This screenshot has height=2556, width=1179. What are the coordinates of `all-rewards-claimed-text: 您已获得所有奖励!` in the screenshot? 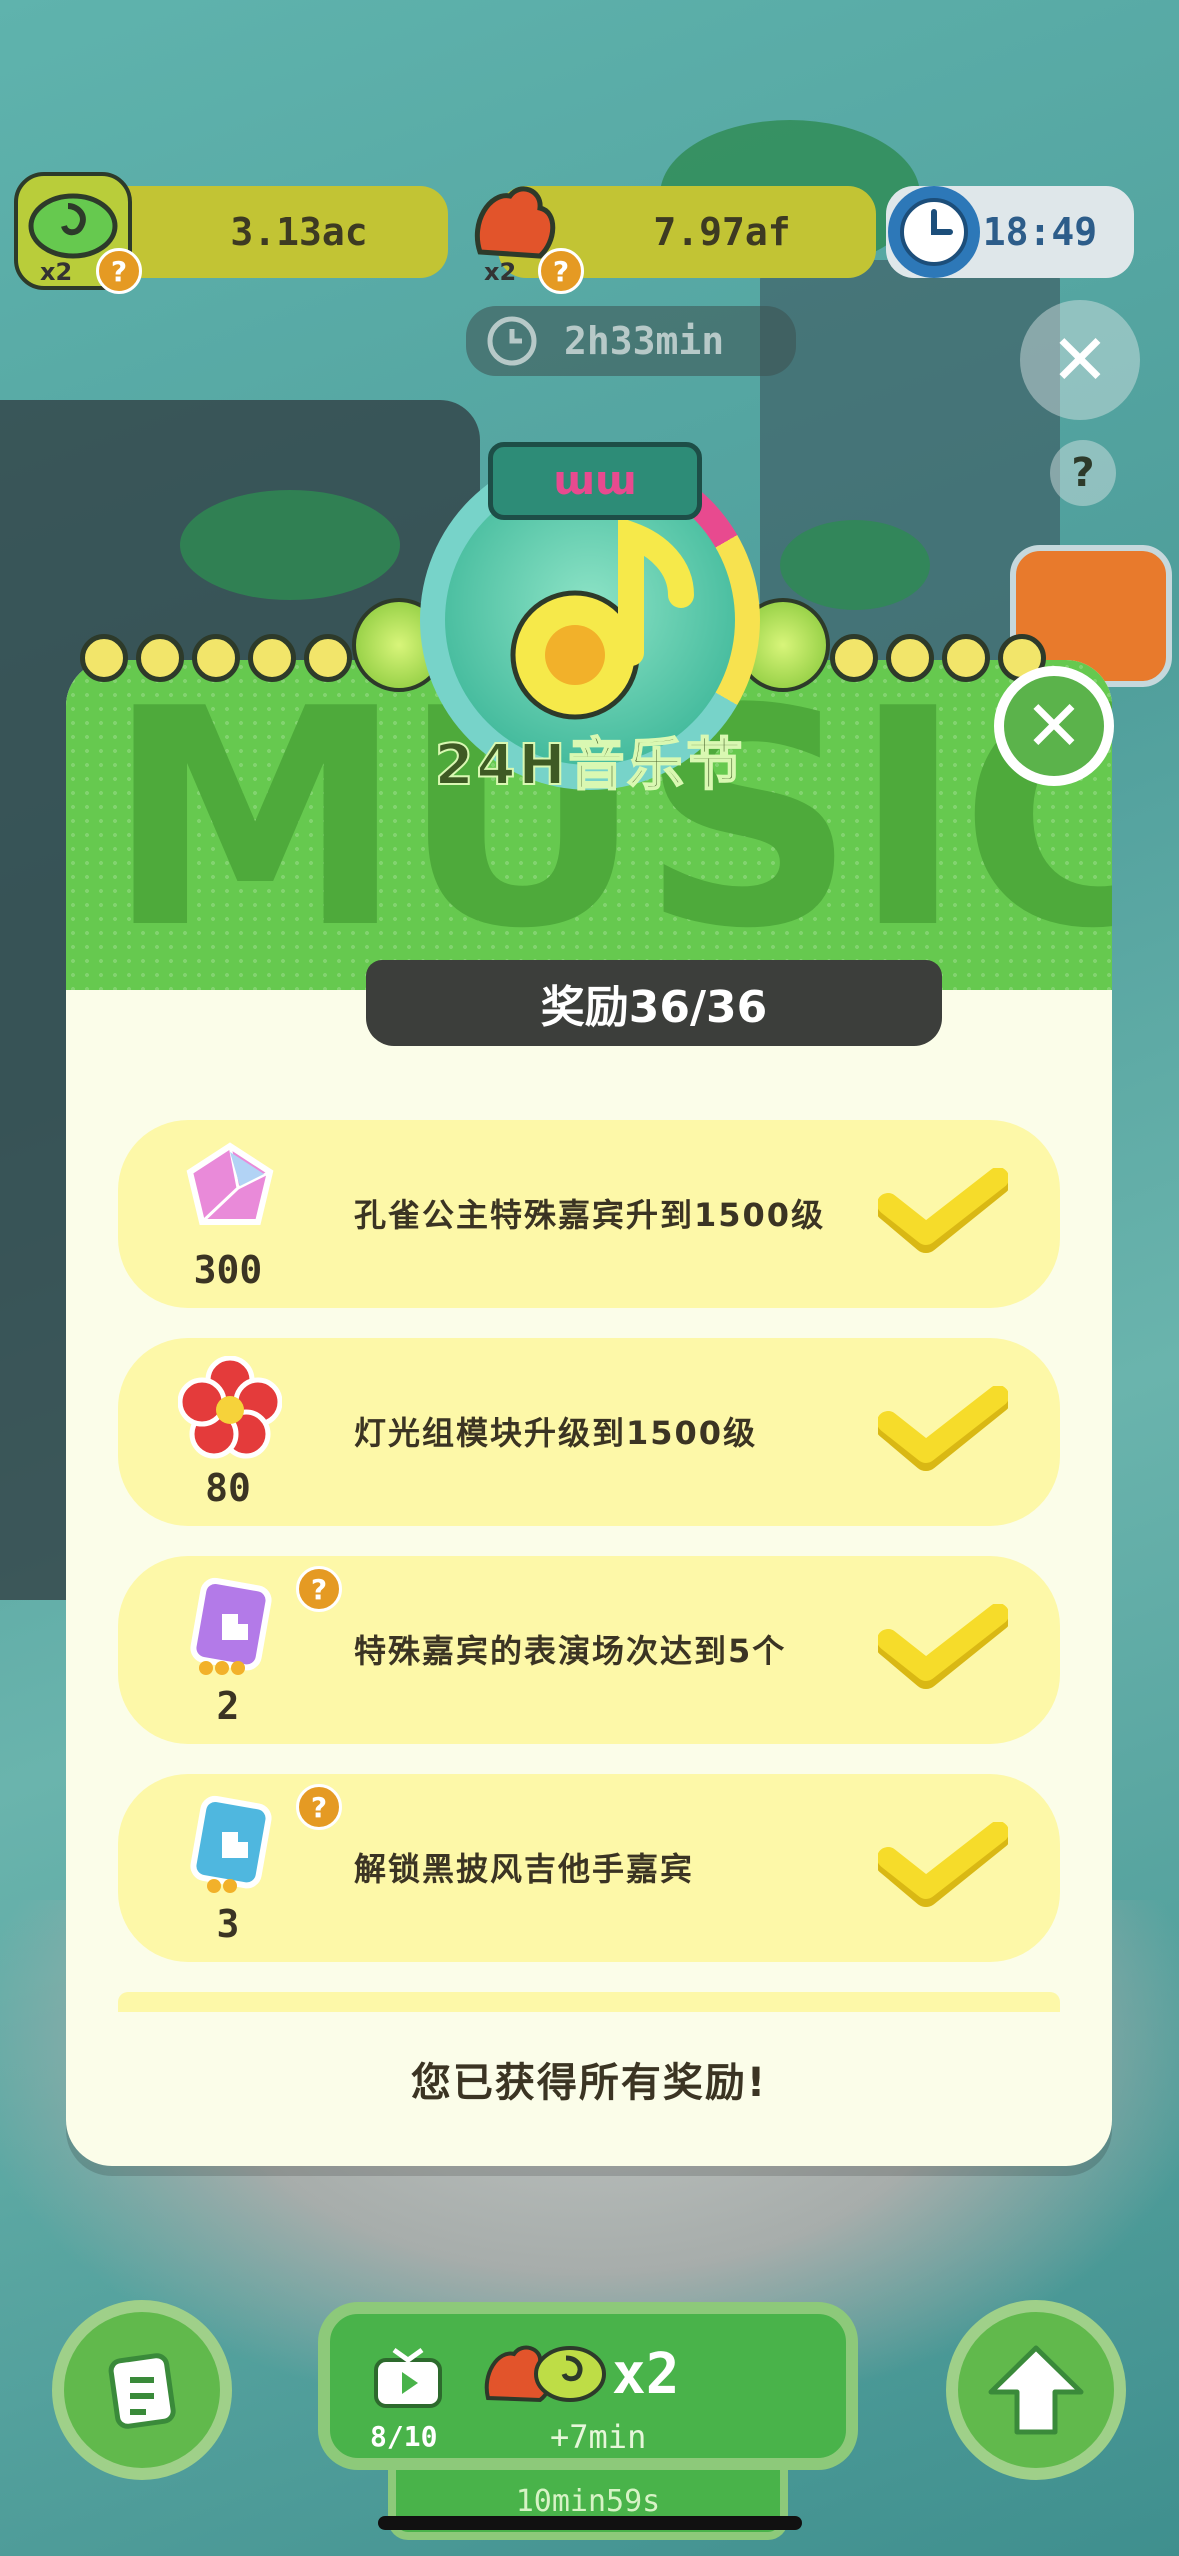 It's located at (589, 2083).